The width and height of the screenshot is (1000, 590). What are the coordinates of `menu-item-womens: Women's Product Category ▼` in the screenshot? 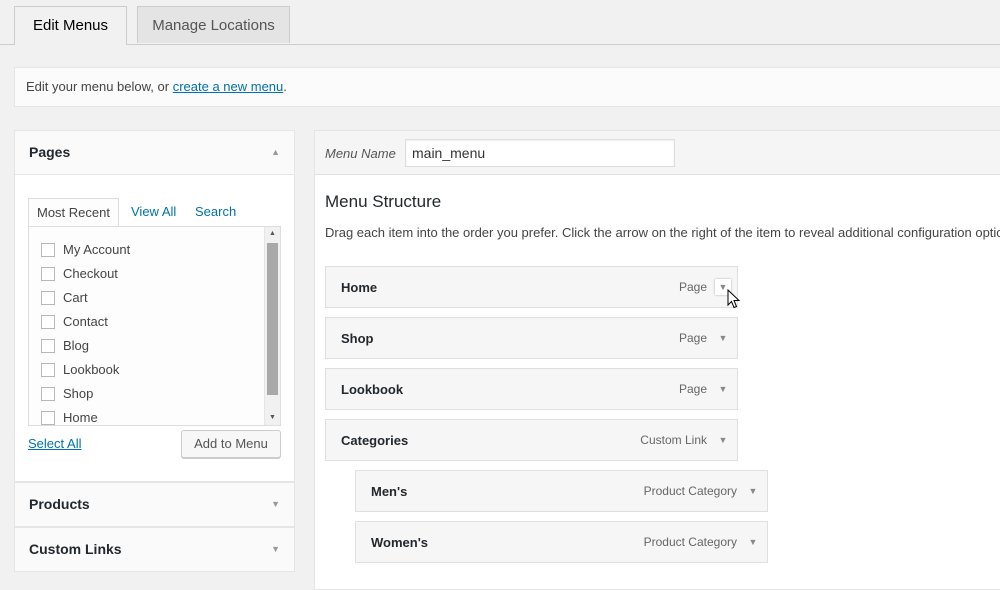 It's located at (561, 542).